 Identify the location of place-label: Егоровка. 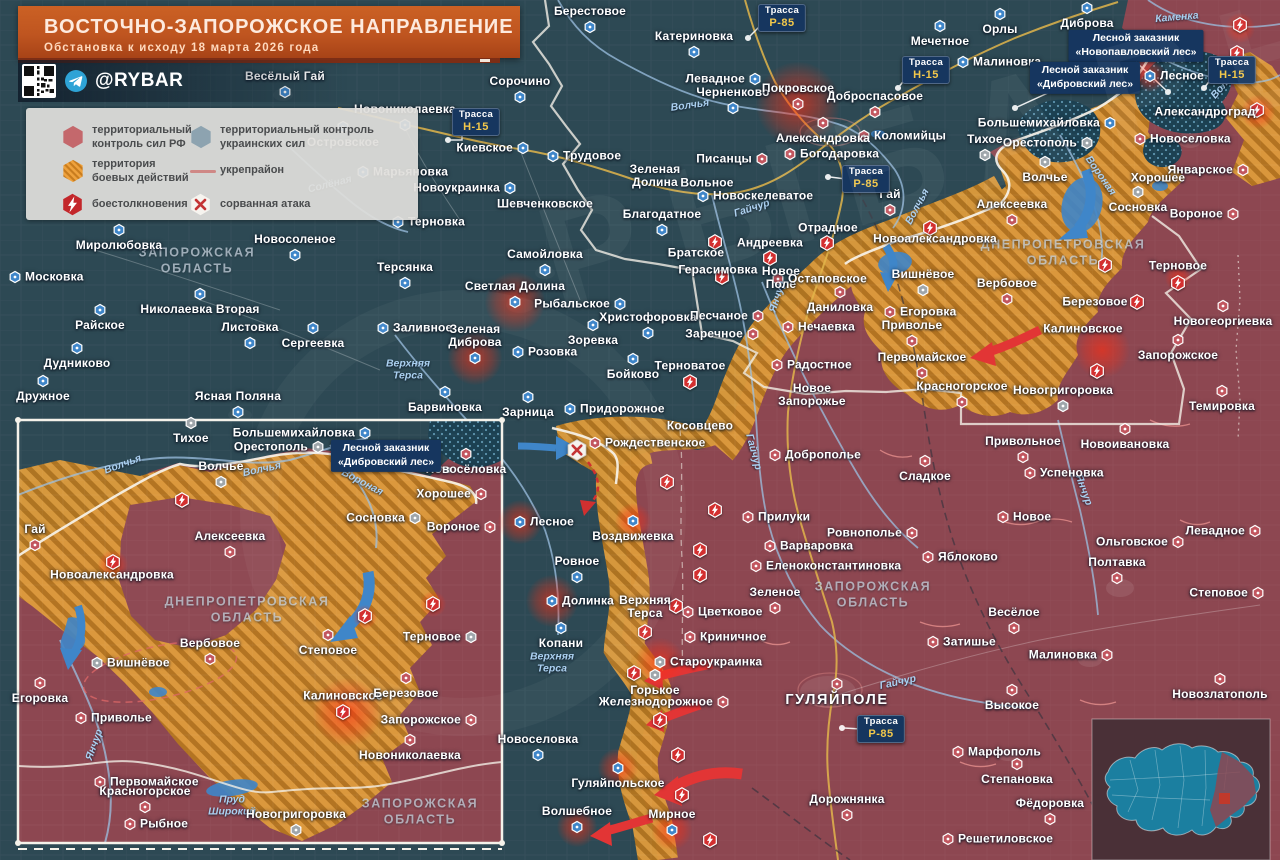
(928, 311).